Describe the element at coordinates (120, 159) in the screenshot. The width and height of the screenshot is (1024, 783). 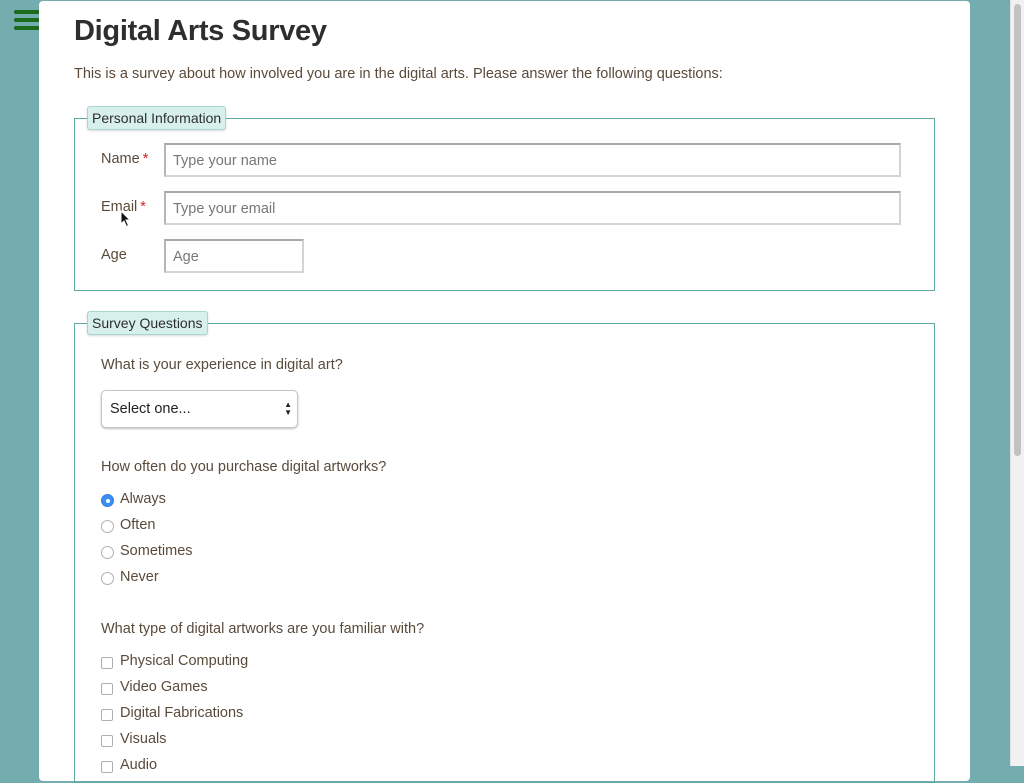
I see `name-label-text: Name` at that location.